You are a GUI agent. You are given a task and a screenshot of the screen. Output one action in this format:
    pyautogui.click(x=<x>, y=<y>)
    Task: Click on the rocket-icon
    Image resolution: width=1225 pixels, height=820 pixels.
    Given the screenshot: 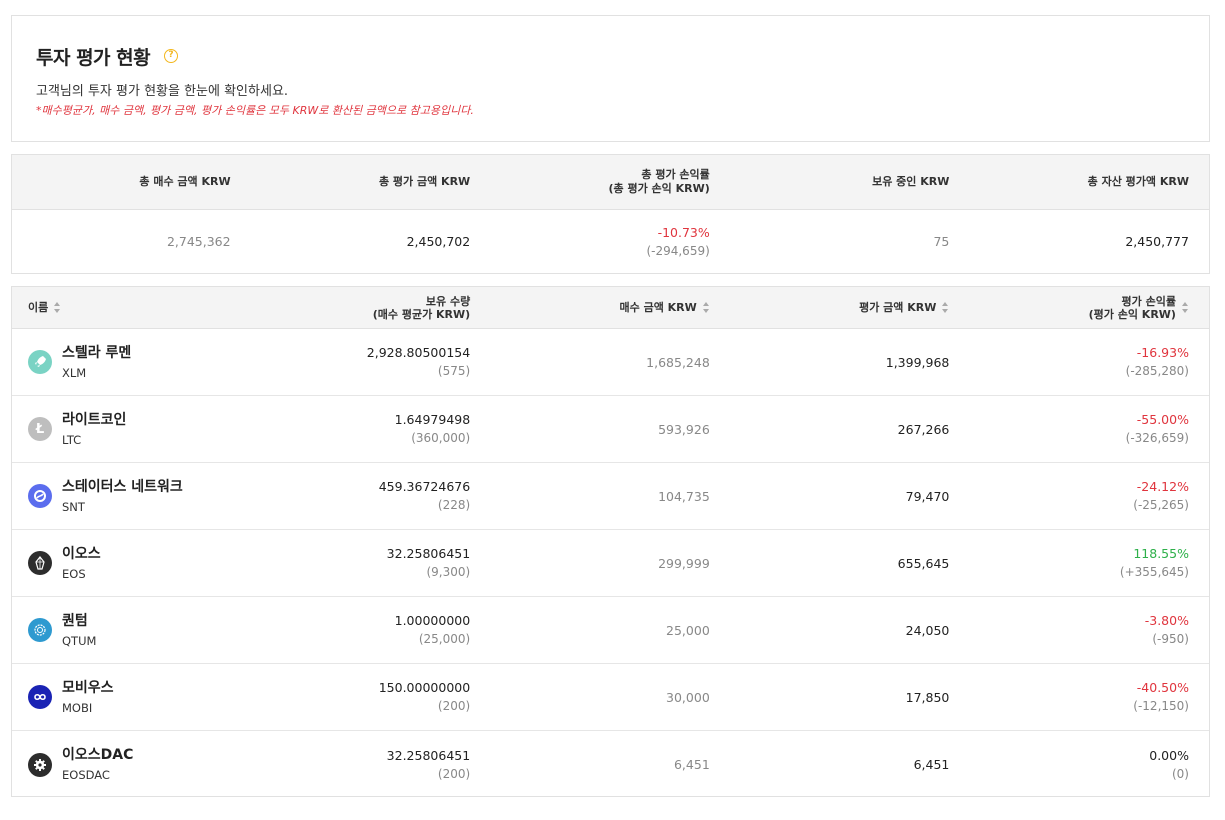 What is the action you would take?
    pyautogui.click(x=40, y=362)
    